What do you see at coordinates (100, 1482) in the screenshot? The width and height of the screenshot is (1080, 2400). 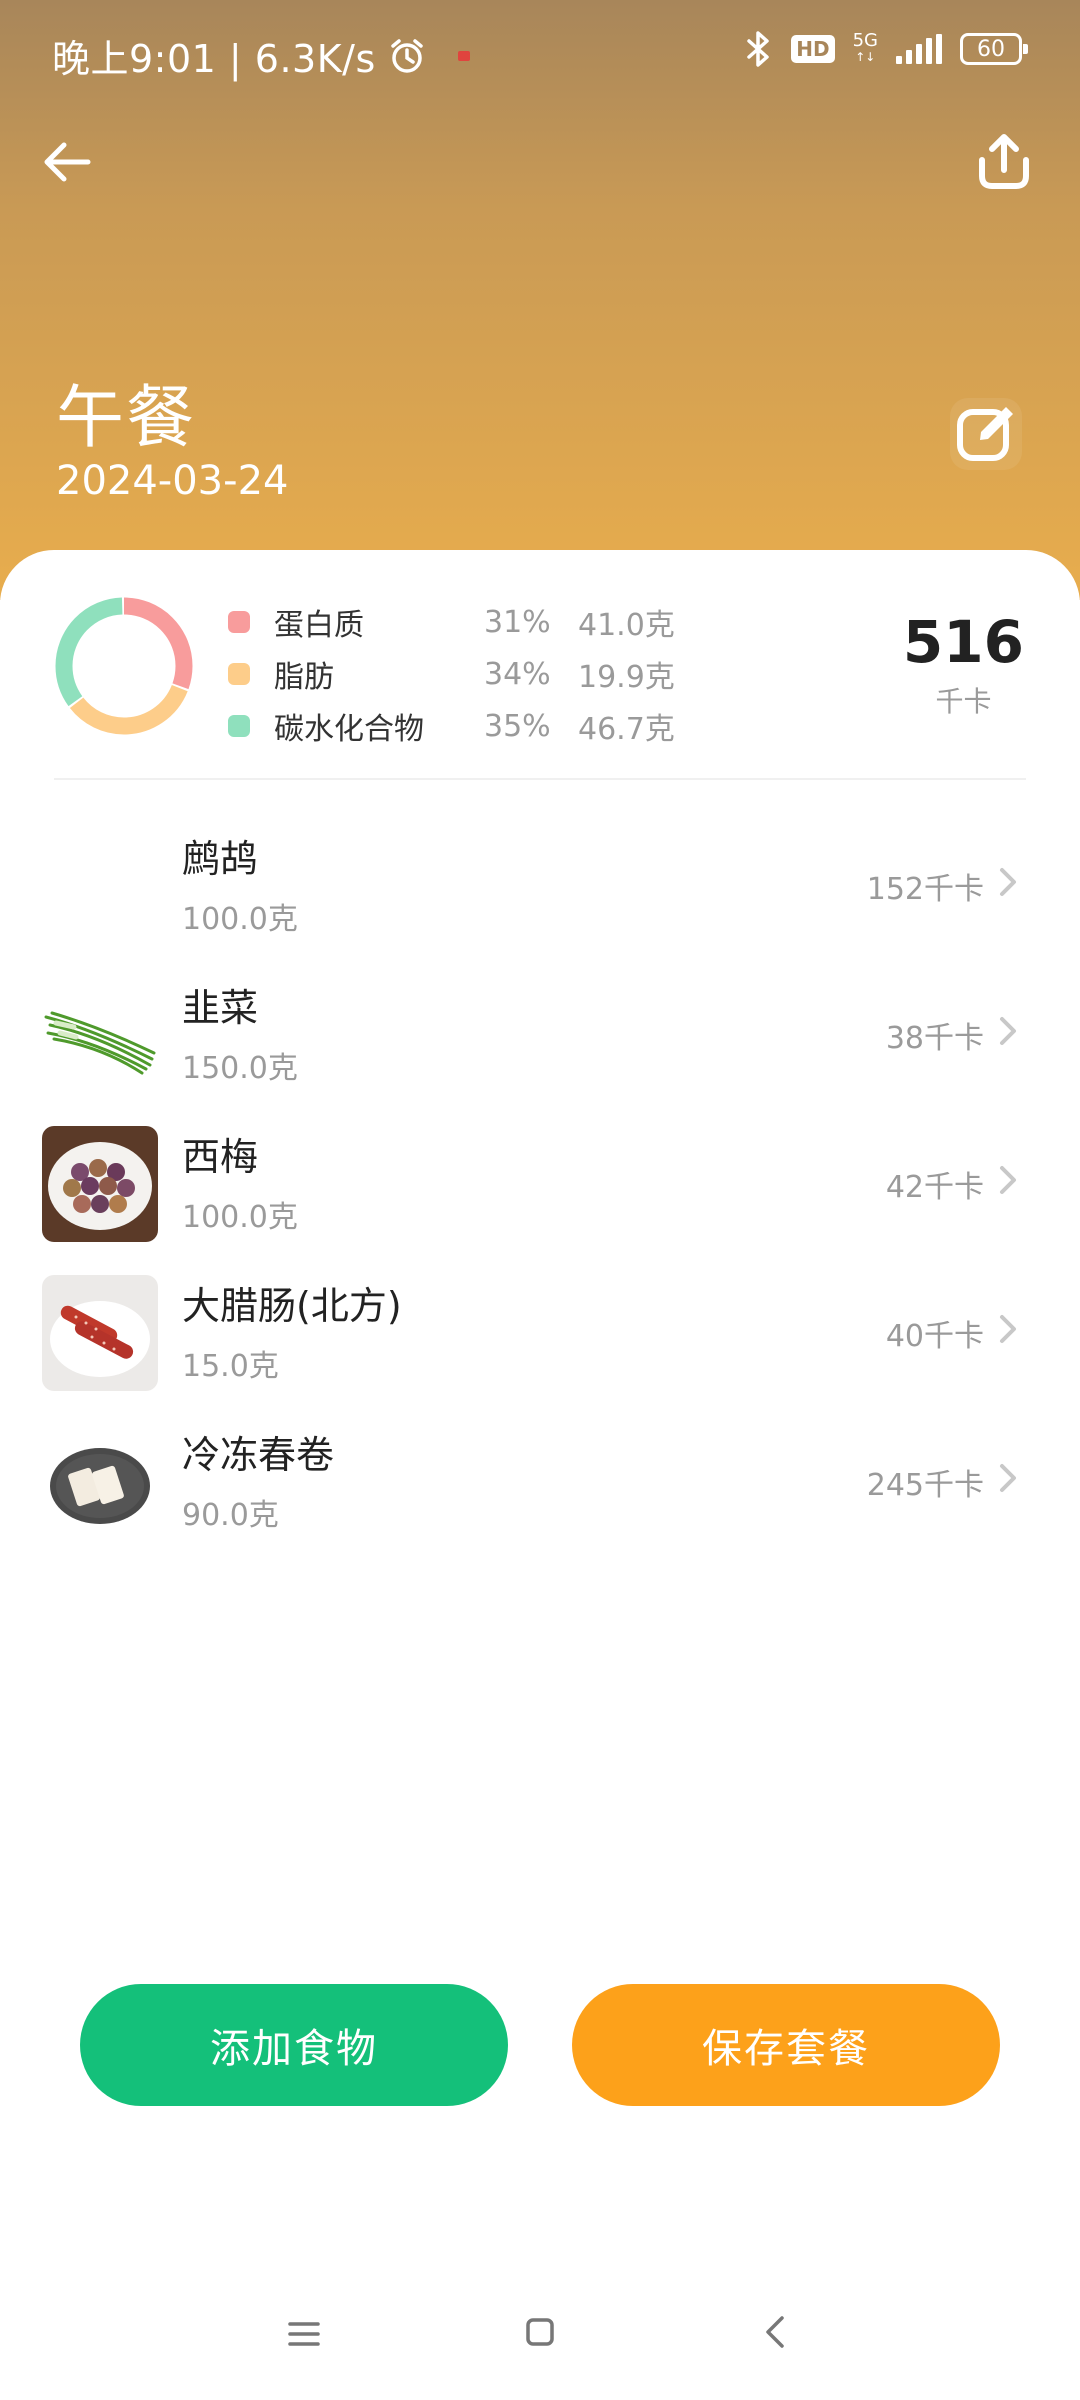 I see `spring-roll-image` at bounding box center [100, 1482].